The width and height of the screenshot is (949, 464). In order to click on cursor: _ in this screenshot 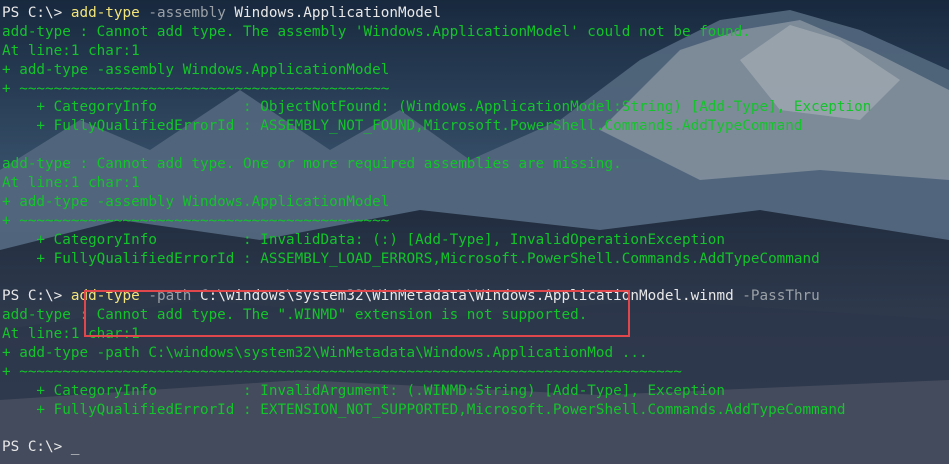, I will do `click(75, 447)`.